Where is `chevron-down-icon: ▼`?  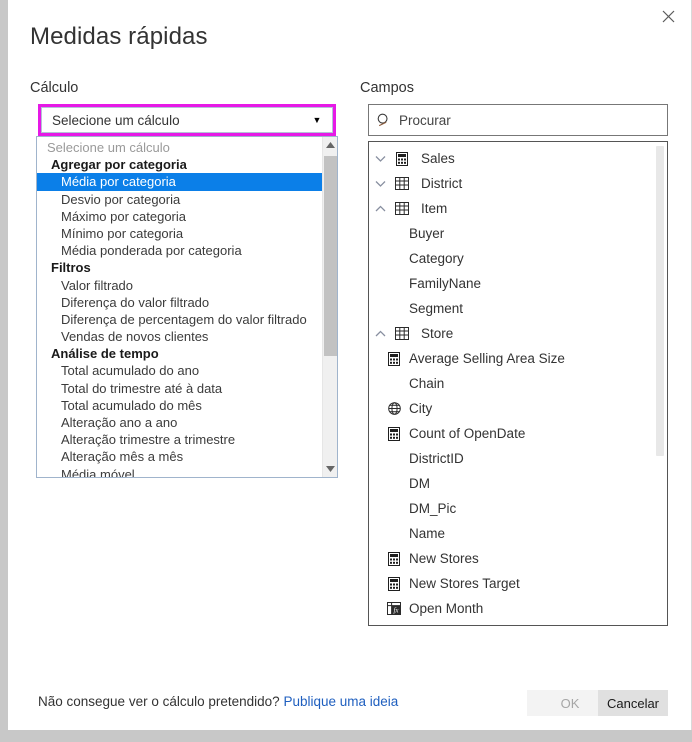 chevron-down-icon: ▼ is located at coordinates (317, 120).